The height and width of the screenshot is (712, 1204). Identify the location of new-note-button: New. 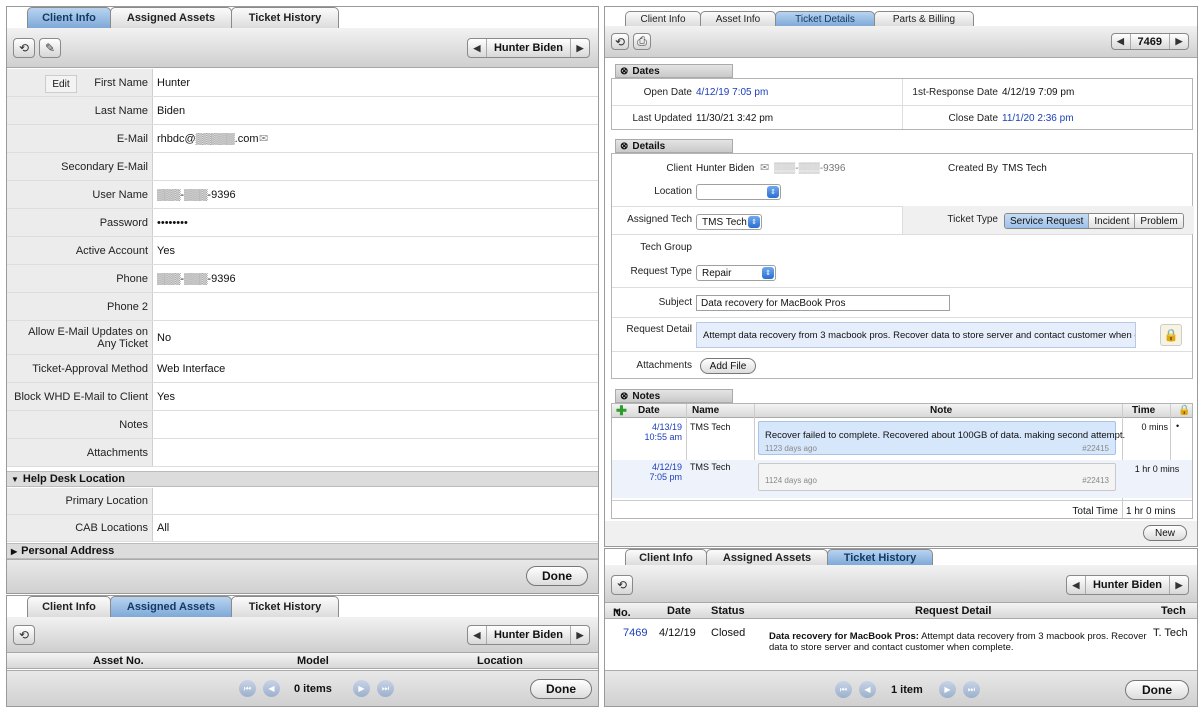
(1165, 533).